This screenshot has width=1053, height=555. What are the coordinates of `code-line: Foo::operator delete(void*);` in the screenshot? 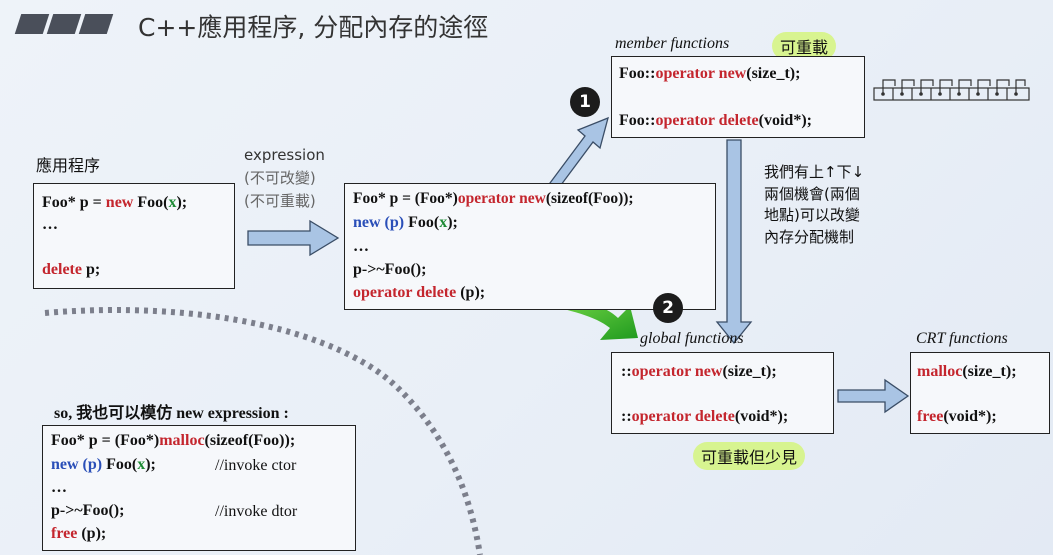 It's located at (715, 121).